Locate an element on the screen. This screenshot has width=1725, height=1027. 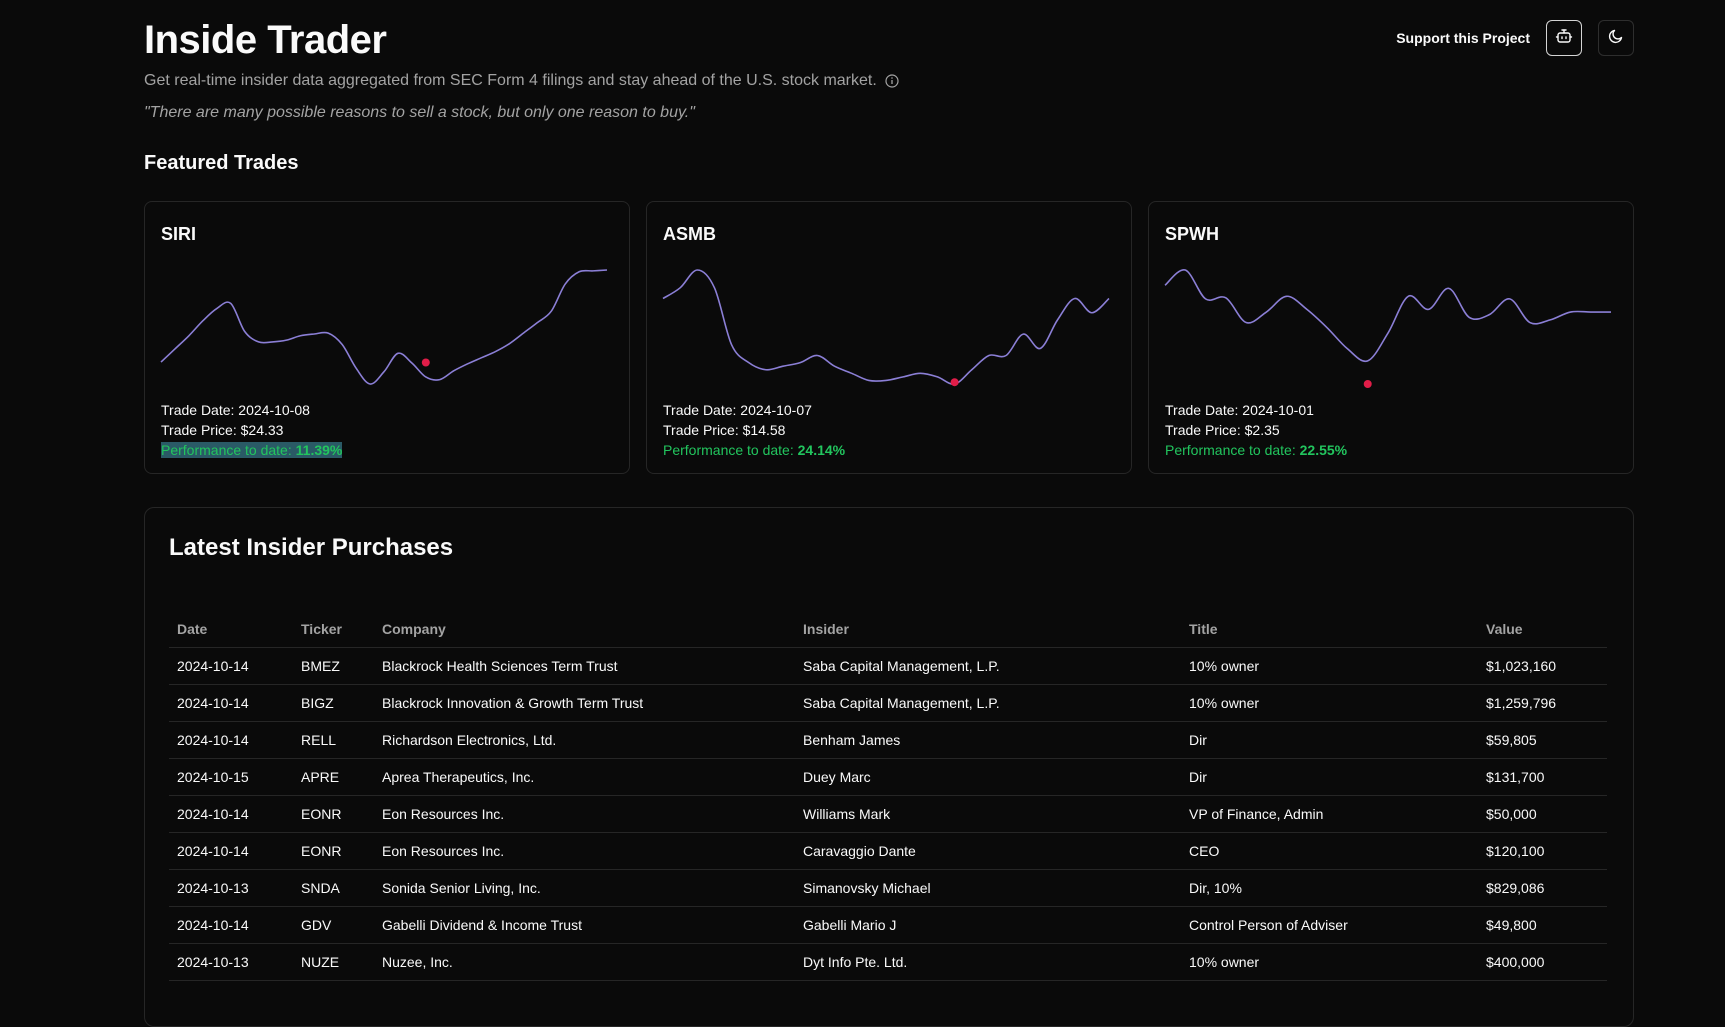
column-header: Date is located at coordinates (231, 629).